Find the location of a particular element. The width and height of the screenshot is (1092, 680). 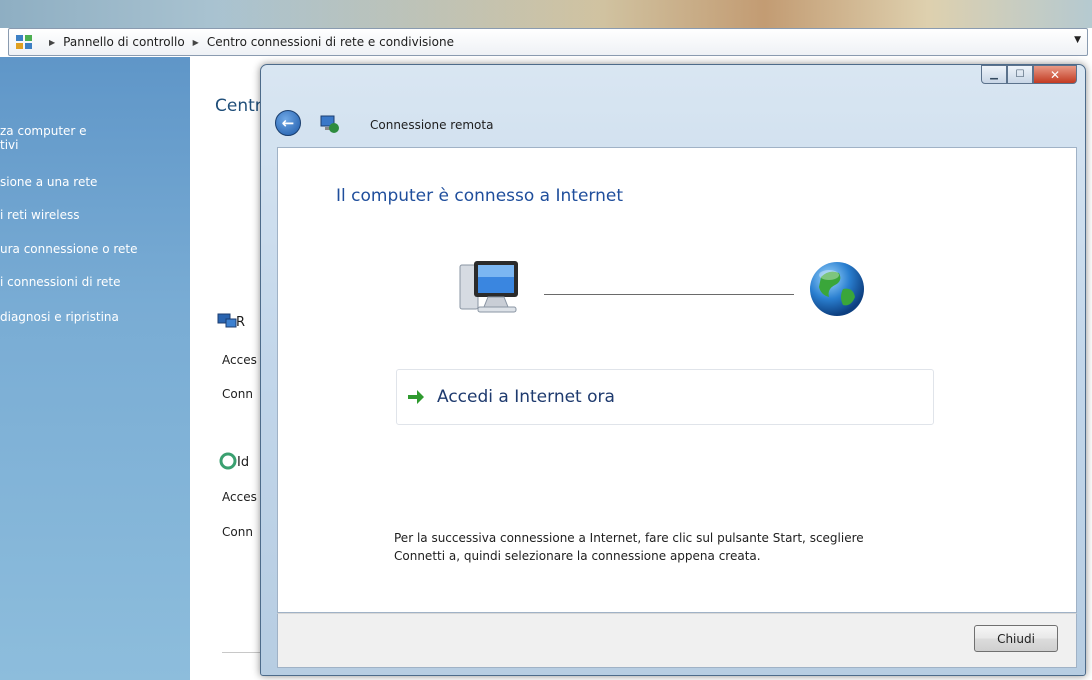

window-controls: ▁ ☐ ✕ is located at coordinates (1029, 74).